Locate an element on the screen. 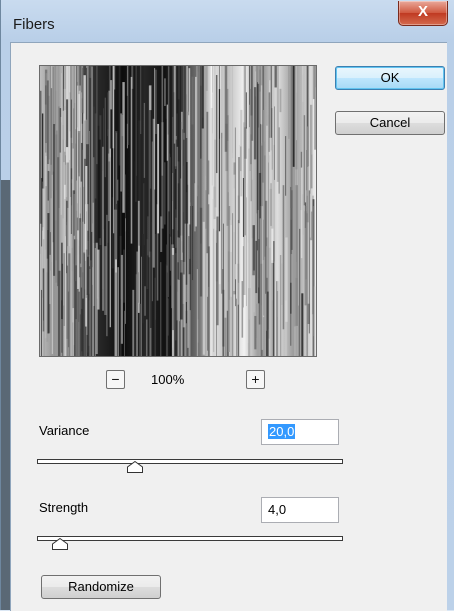 This screenshot has height=611, width=454. strength-slider-thumb is located at coordinates (60, 544).